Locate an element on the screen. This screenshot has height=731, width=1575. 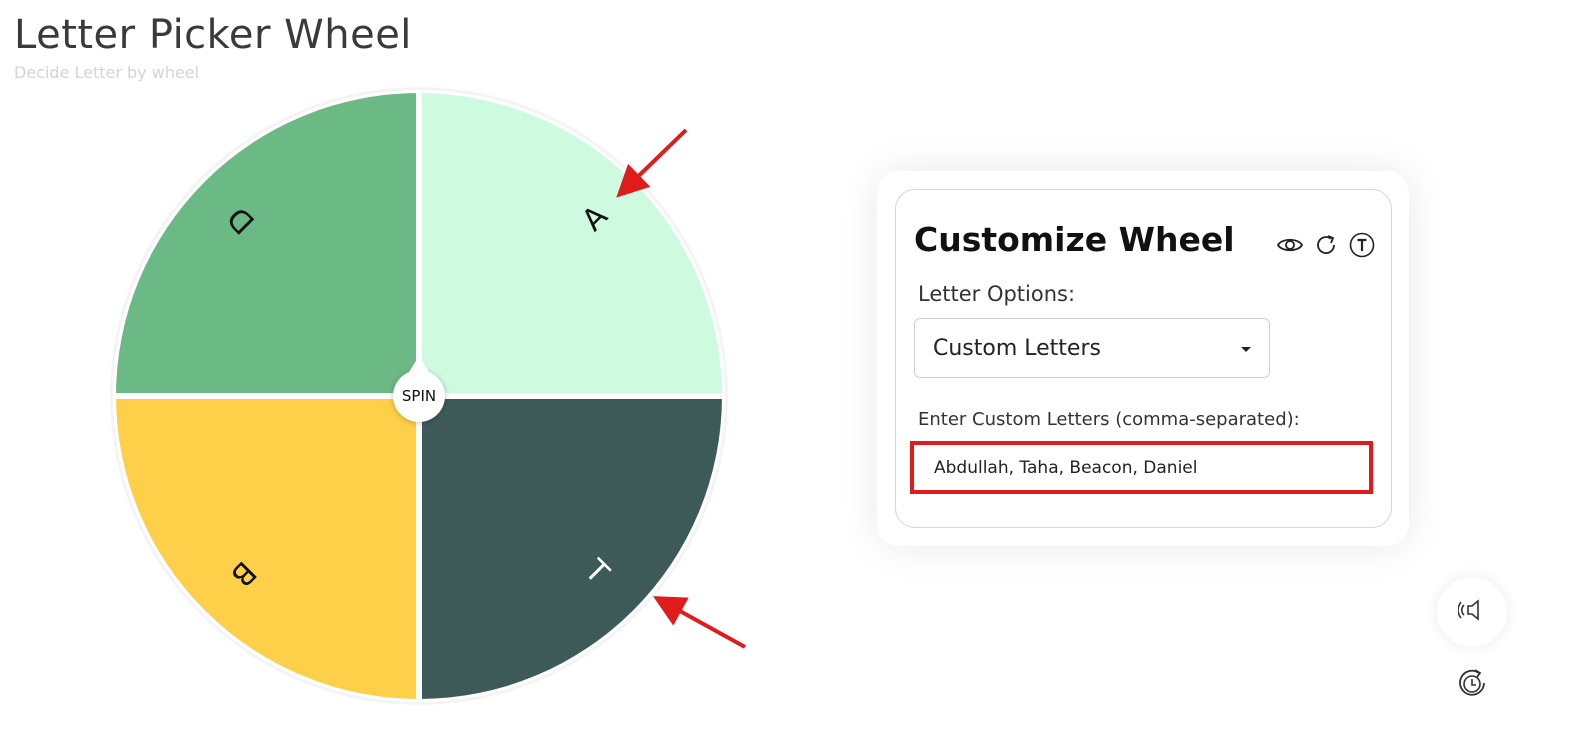
custom-letters-input is located at coordinates (1141, 467).